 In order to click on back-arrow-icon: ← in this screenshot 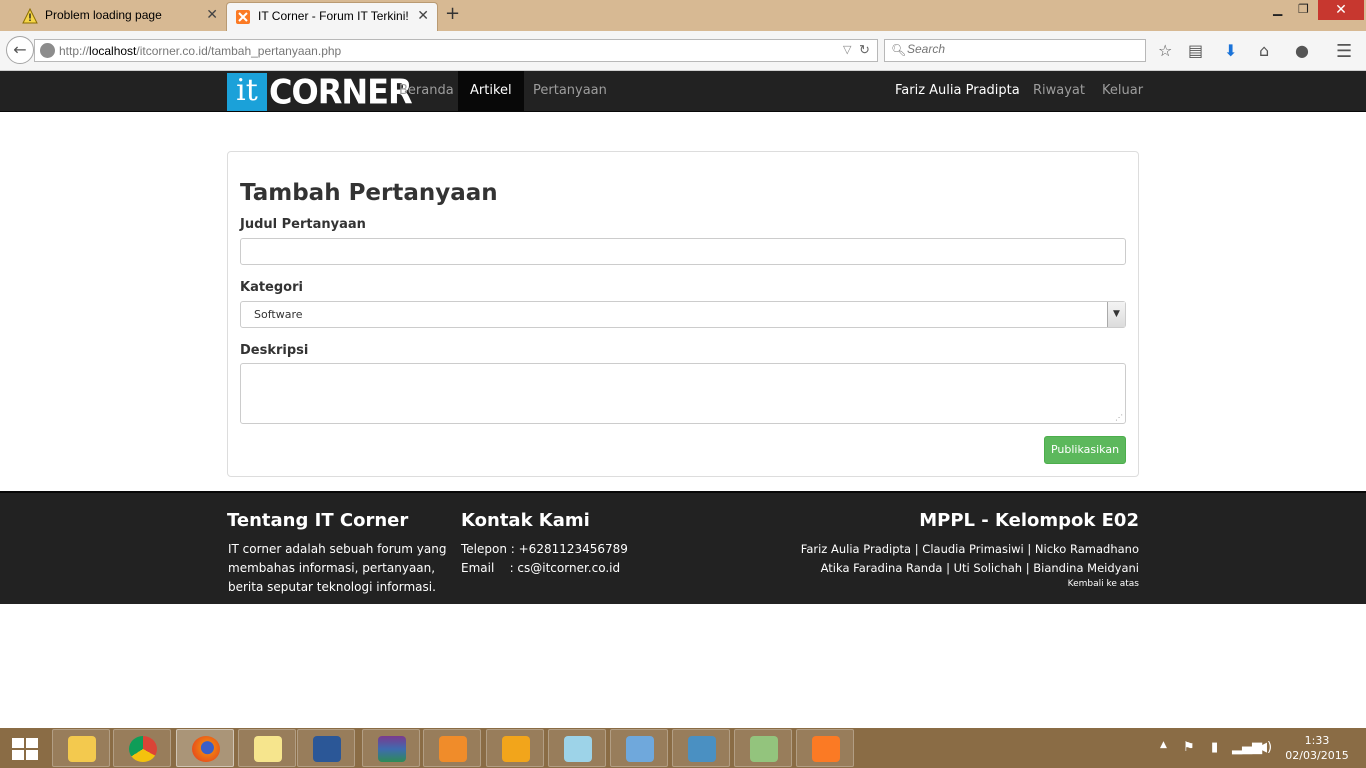, I will do `click(20, 50)`.